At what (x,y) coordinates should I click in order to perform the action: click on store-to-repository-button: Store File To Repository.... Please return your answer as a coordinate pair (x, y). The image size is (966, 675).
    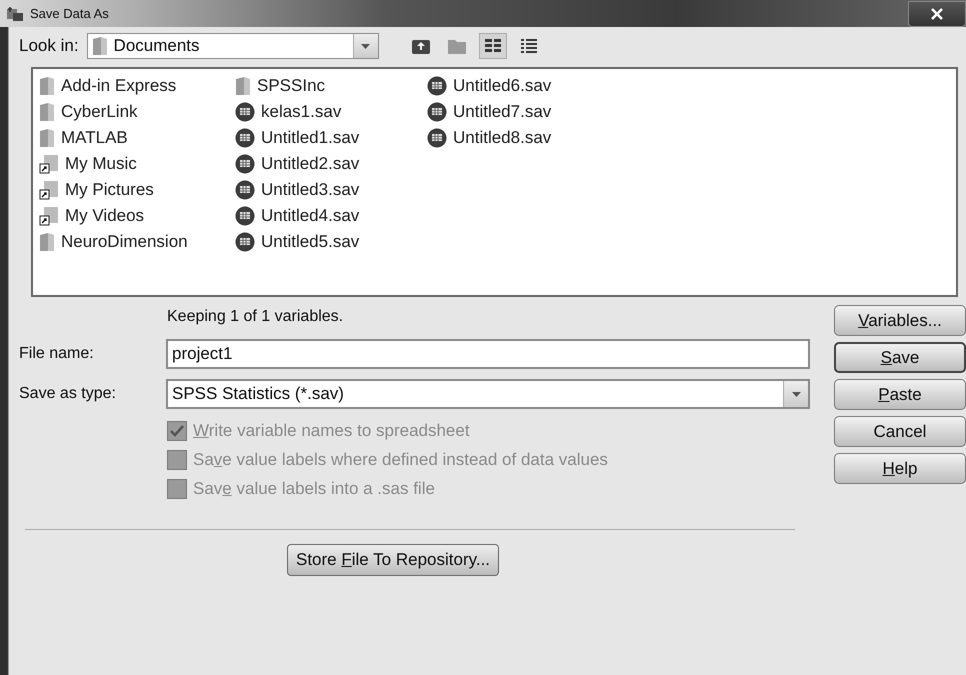
    Looking at the image, I should click on (393, 560).